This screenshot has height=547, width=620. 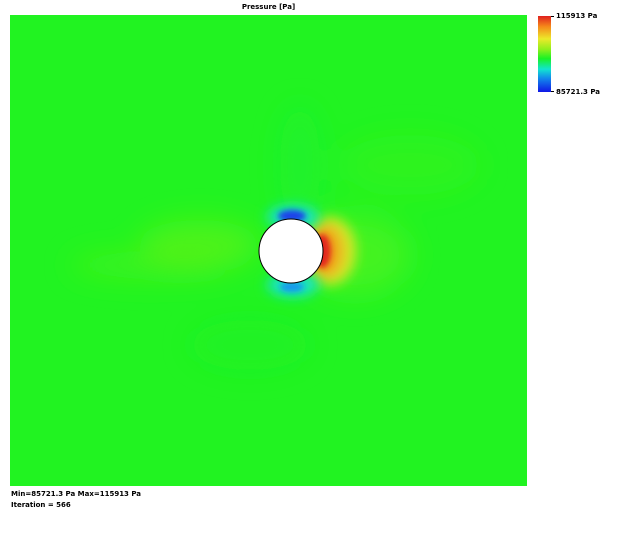 What do you see at coordinates (578, 92) in the screenshot?
I see `colorbar-min-label: 85721.3 Pa` at bounding box center [578, 92].